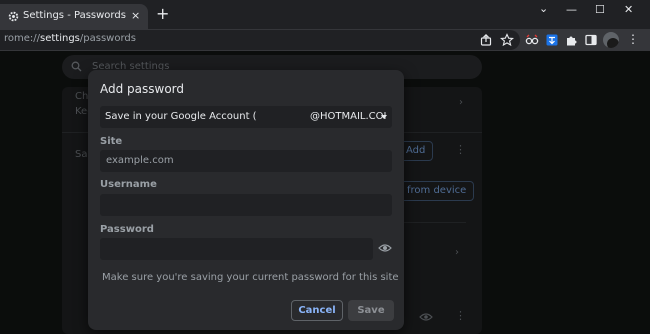 Image resolution: width=650 pixels, height=334 pixels. I want to click on profile-avatar-icon, so click(611, 40).